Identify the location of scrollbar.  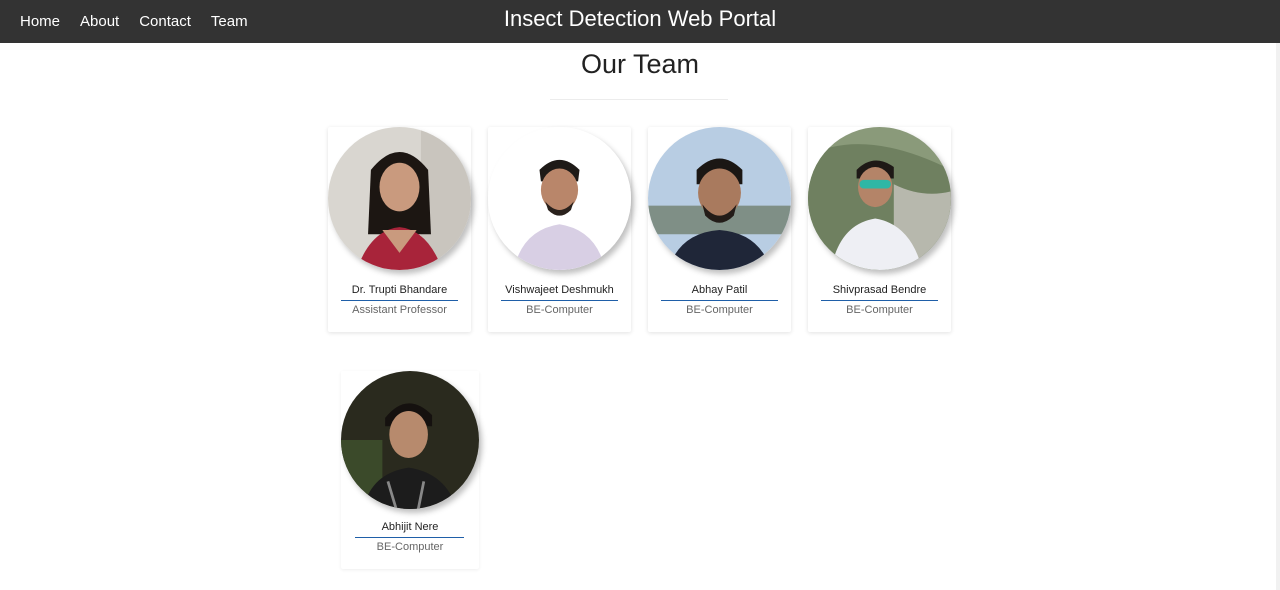
(1278, 316).